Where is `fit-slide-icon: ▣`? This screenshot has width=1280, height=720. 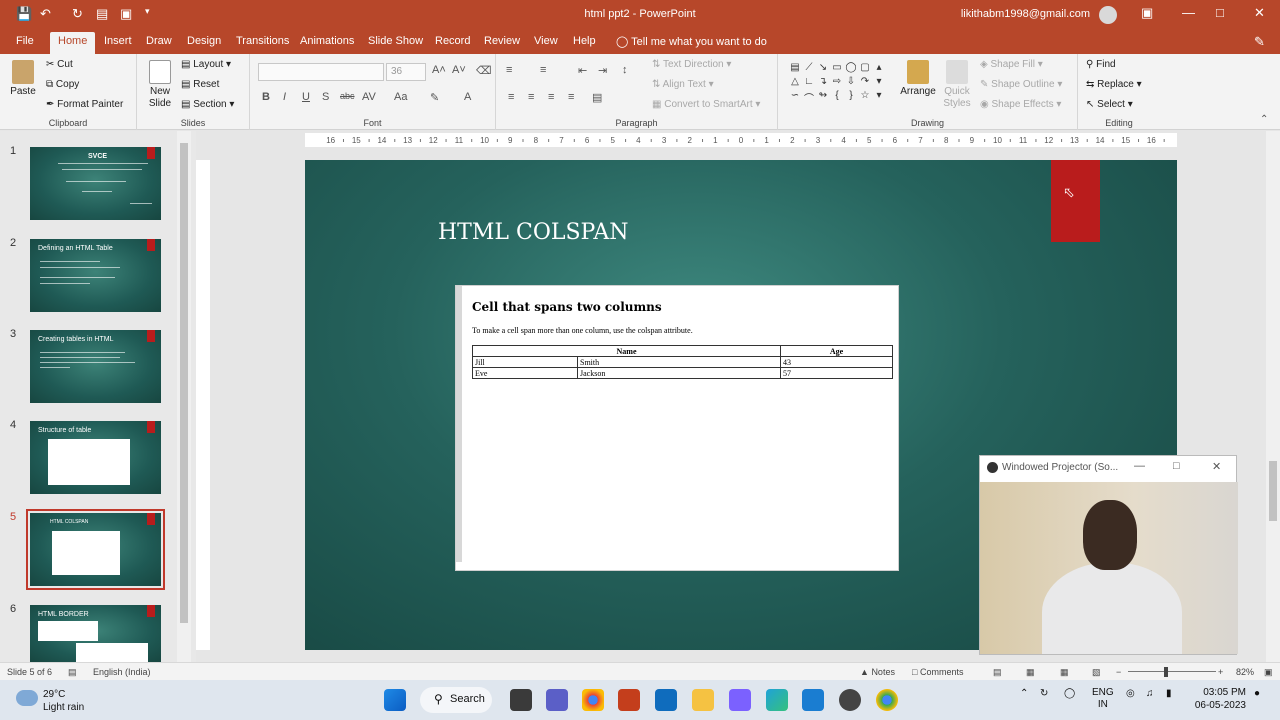 fit-slide-icon: ▣ is located at coordinates (1268, 672).